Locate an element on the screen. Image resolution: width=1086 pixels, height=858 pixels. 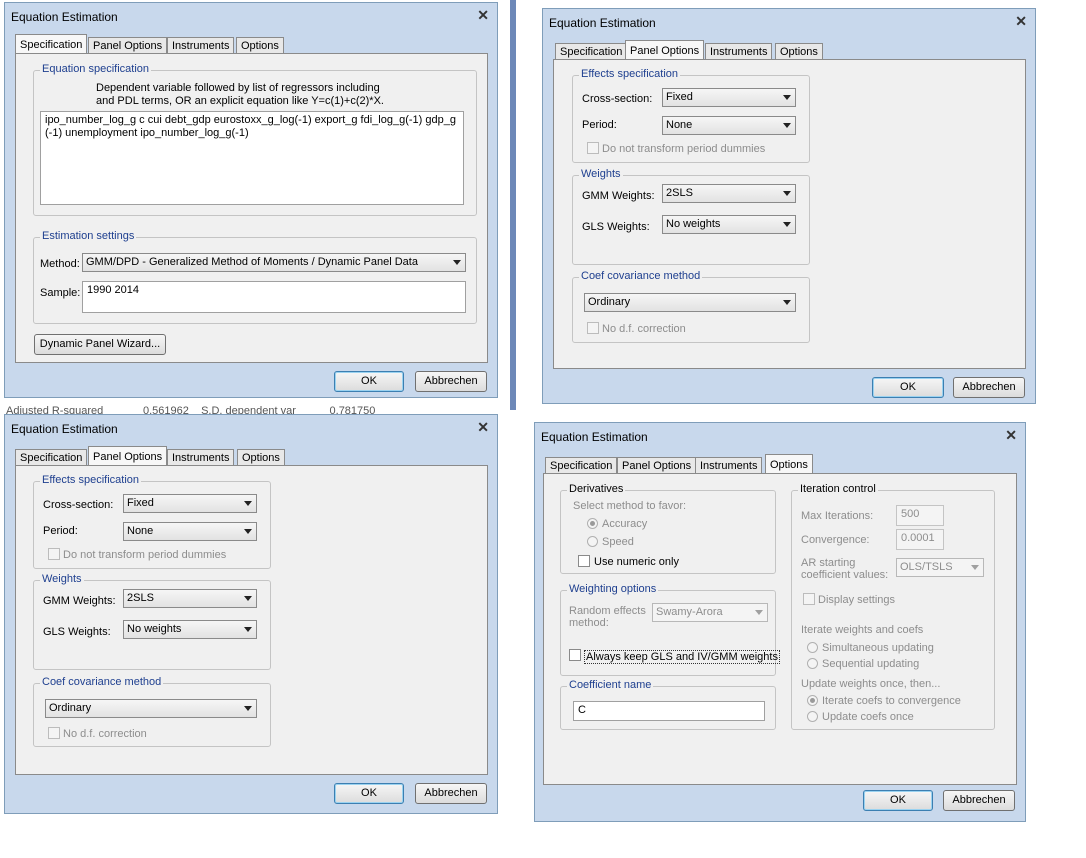
group-title: Estimation settings is located at coordinates (88, 236).